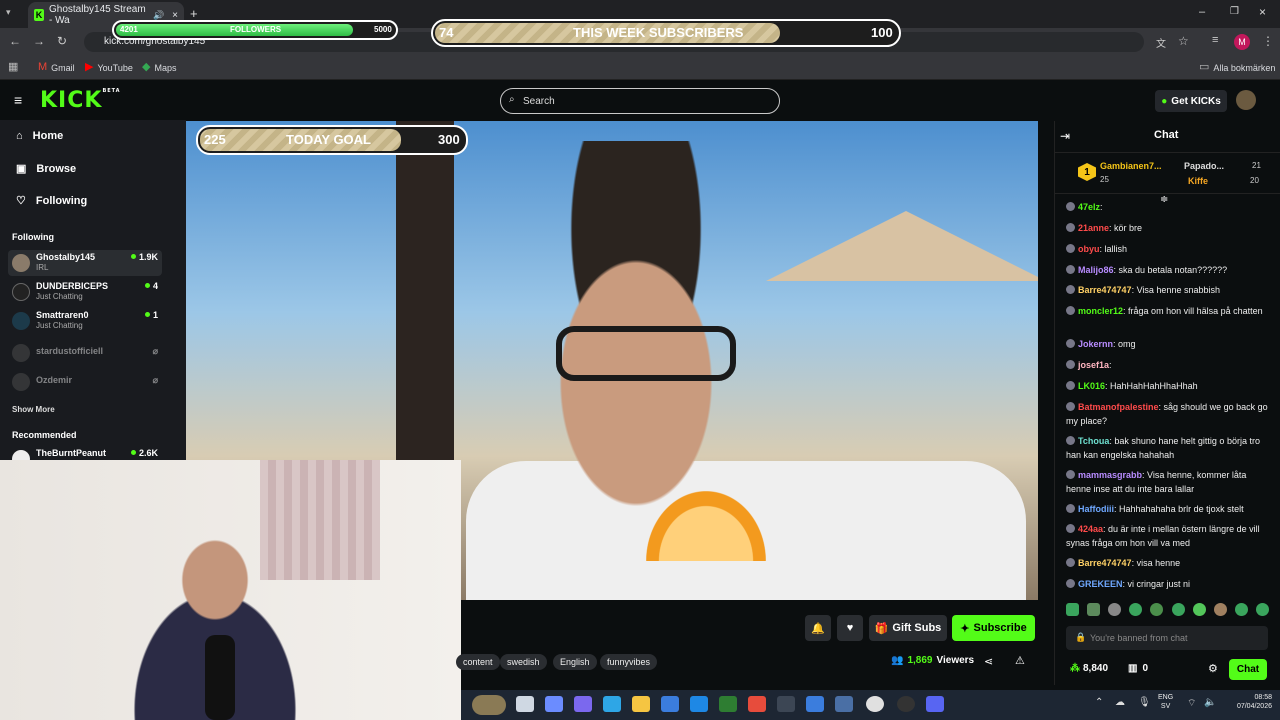 The height and width of the screenshot is (720, 1280). Describe the element at coordinates (640, 101) in the screenshot. I see `search-input: ⌕ Search` at that location.